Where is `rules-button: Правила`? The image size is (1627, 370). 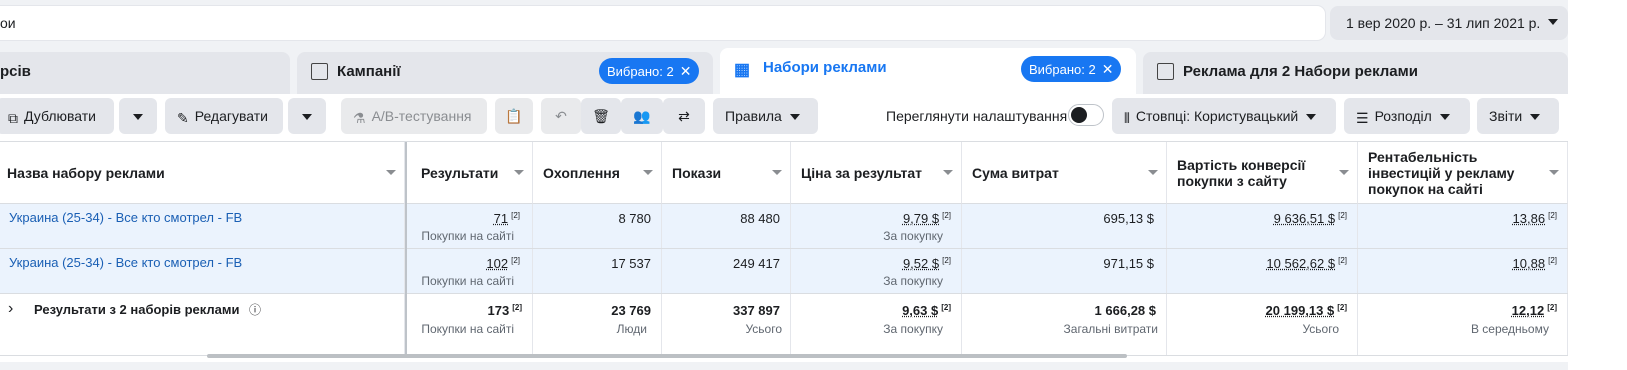 rules-button: Правила is located at coordinates (765, 116).